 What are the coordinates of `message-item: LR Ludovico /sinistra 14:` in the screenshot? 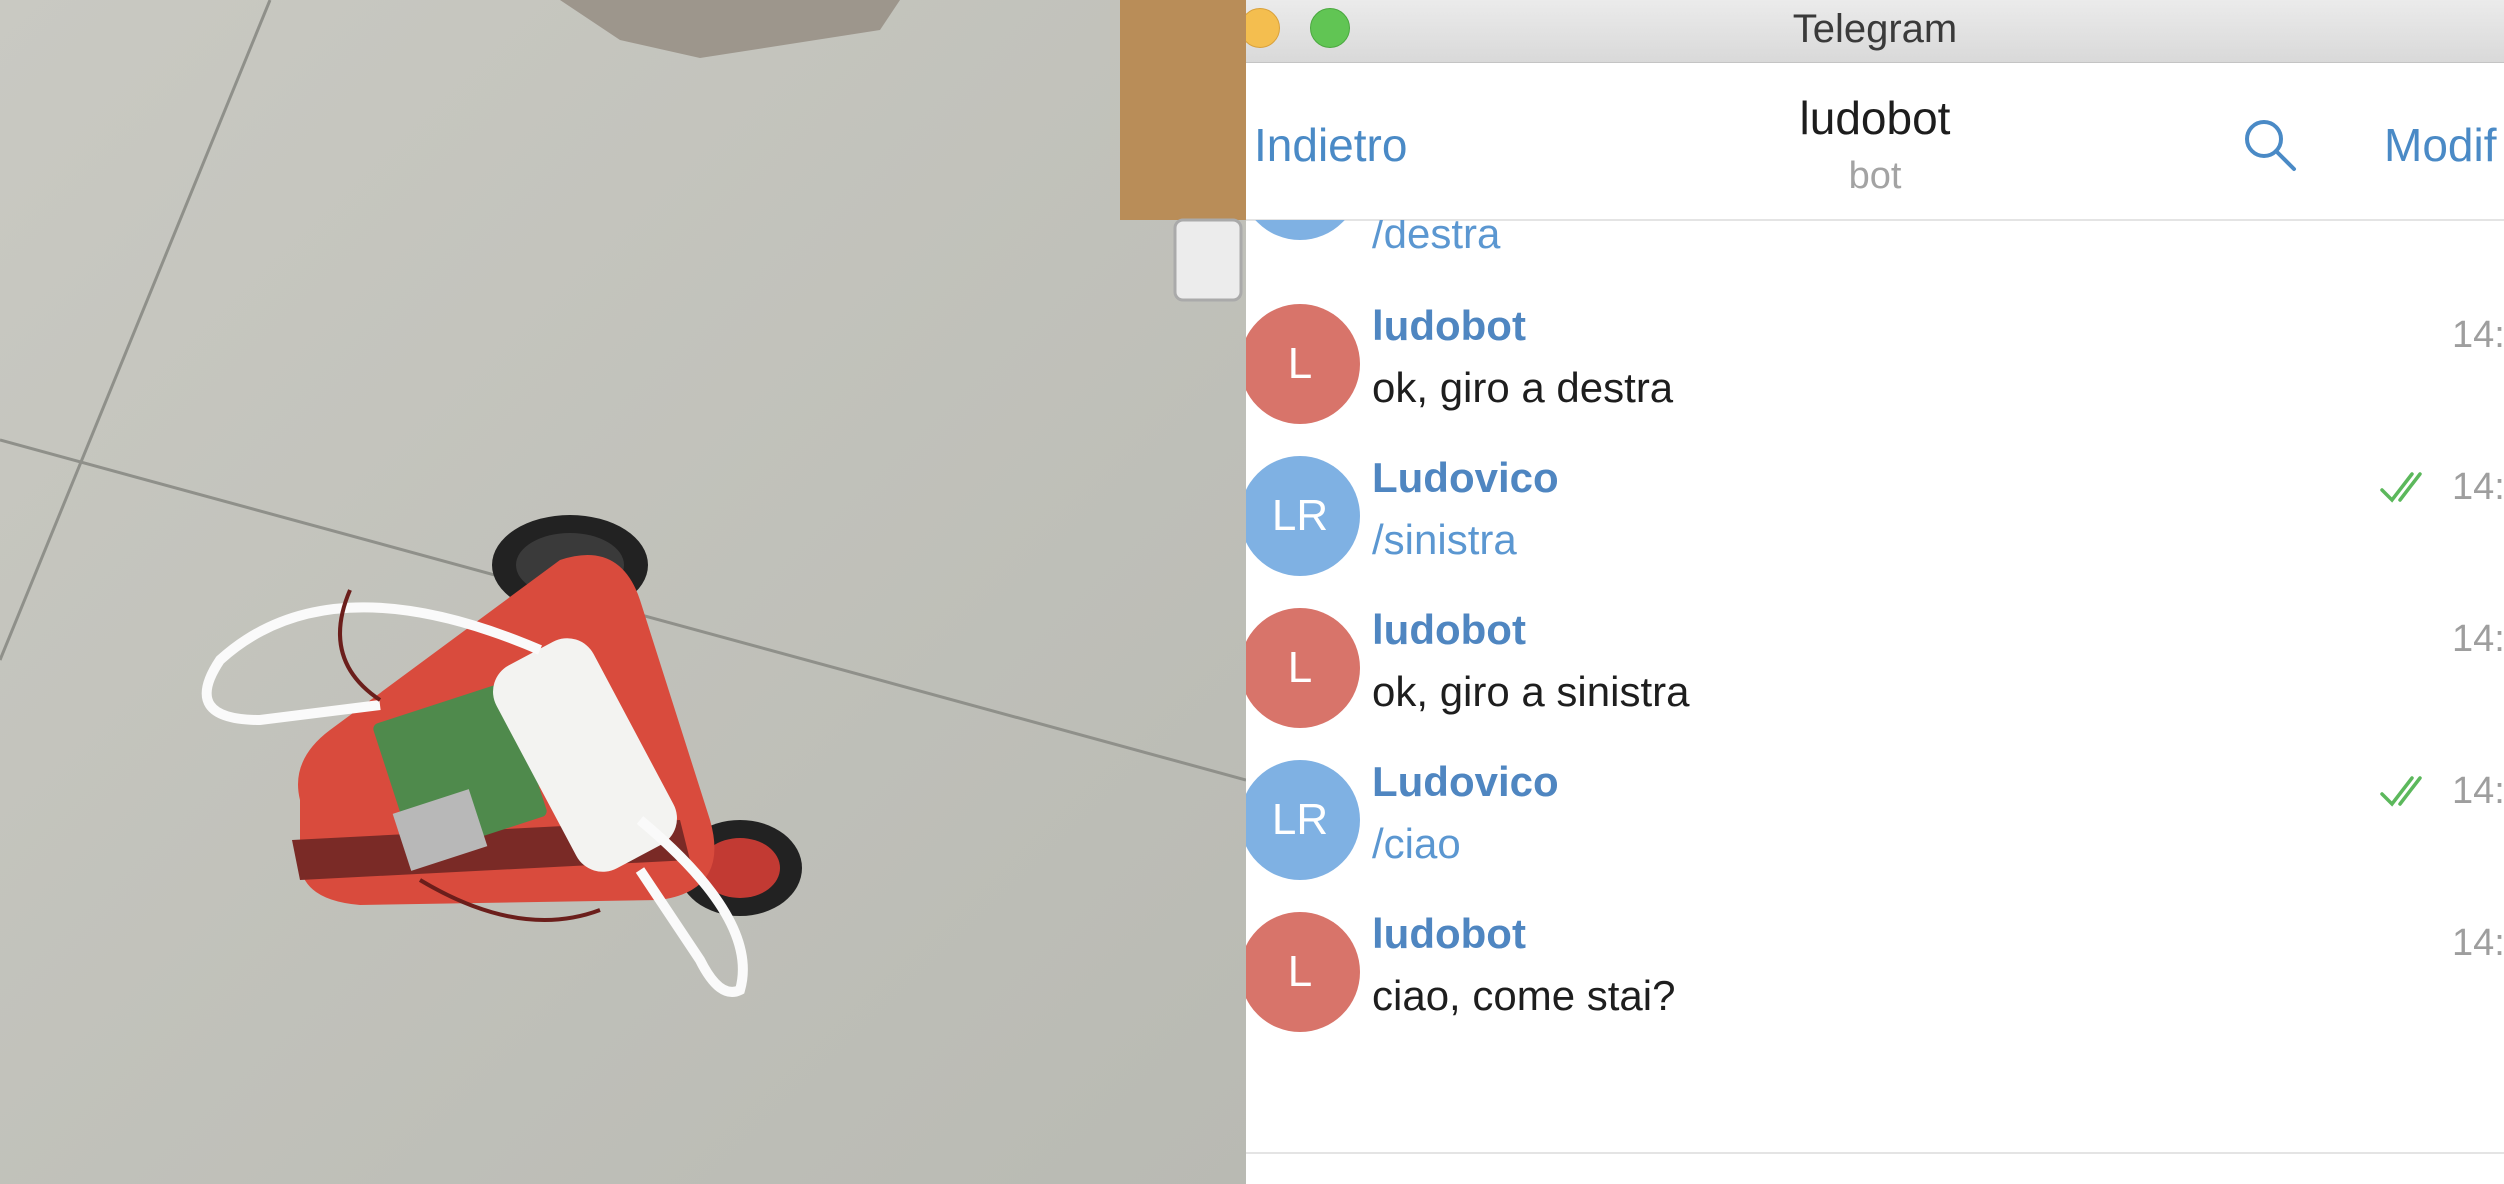 It's located at (1875, 516).